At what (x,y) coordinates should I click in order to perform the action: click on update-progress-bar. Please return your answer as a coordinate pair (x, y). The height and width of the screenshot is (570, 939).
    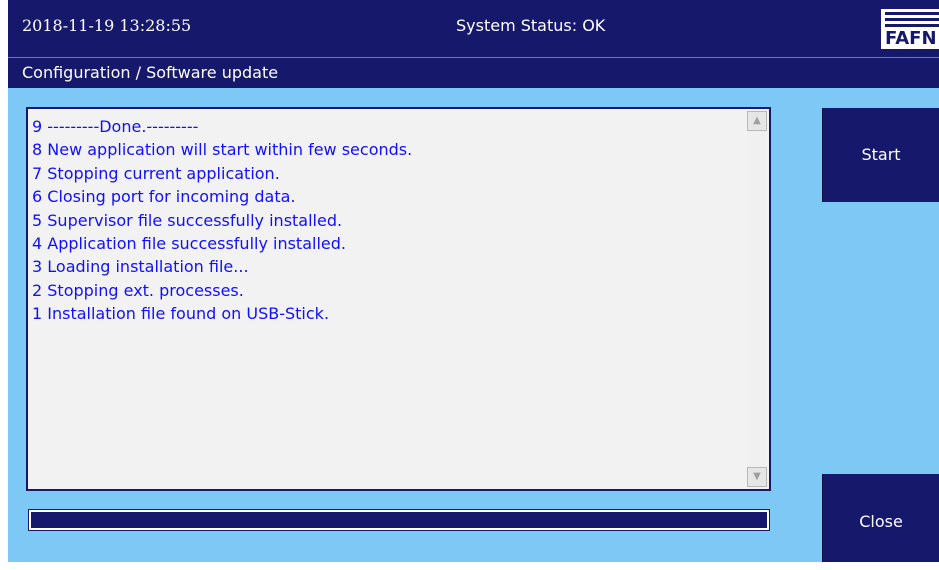
    Looking at the image, I should click on (399, 520).